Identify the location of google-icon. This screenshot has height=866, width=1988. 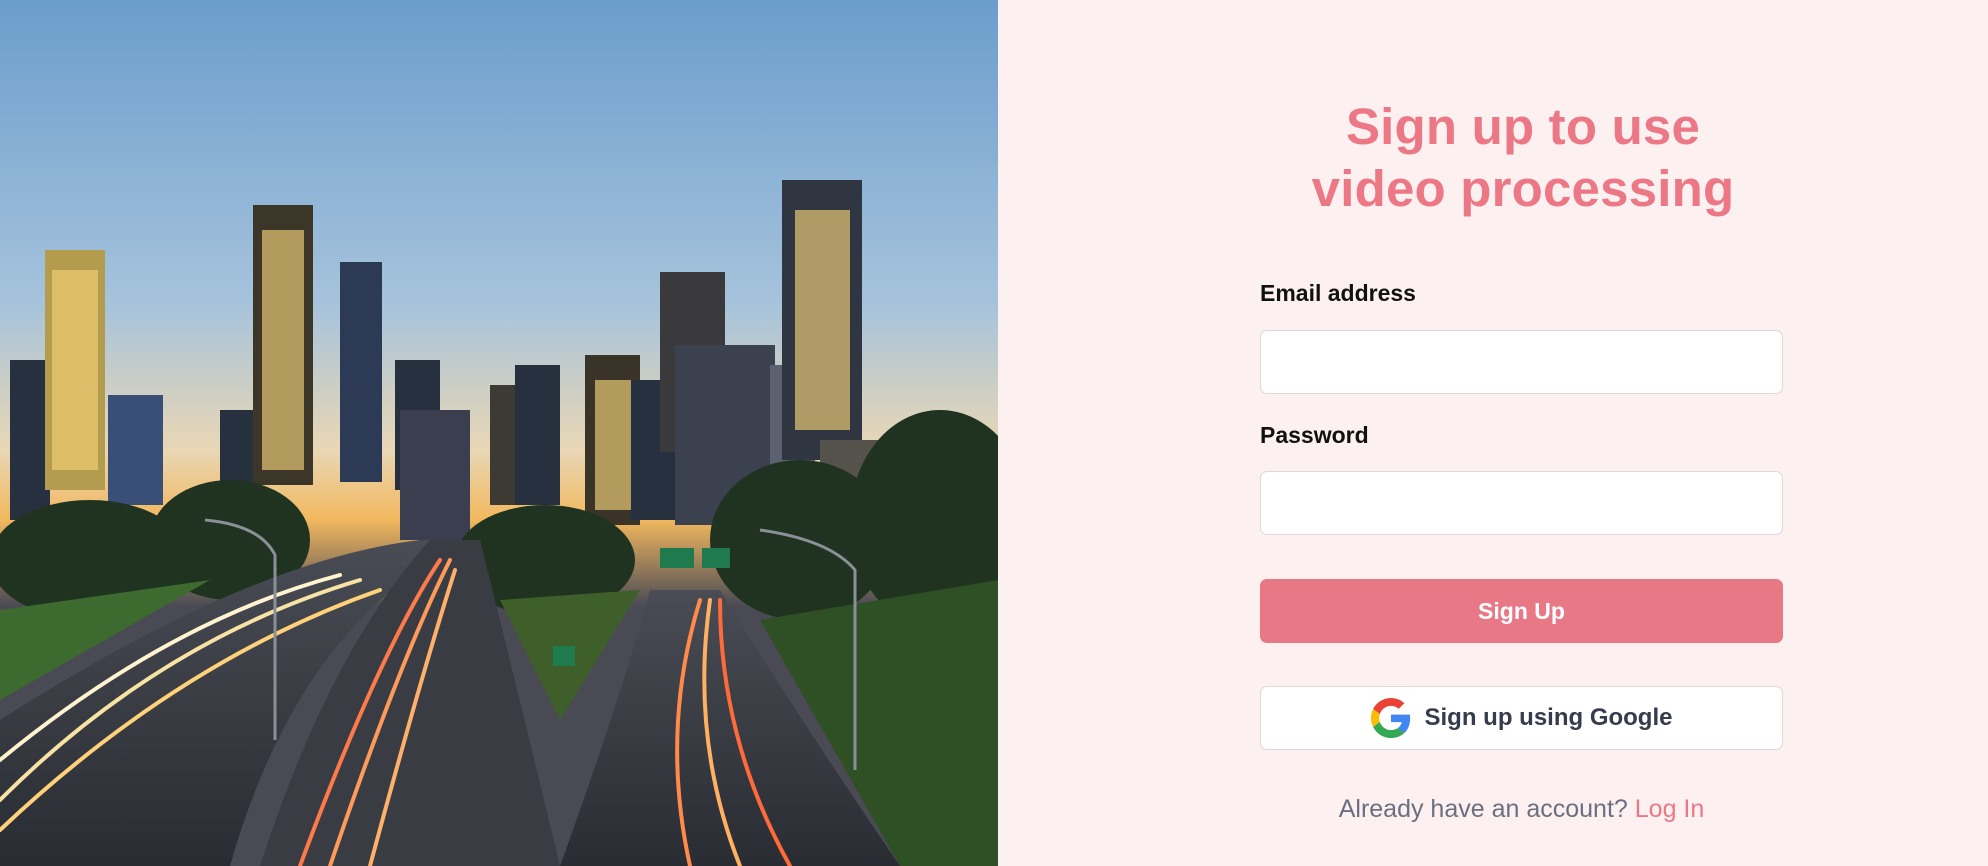
(1390, 718).